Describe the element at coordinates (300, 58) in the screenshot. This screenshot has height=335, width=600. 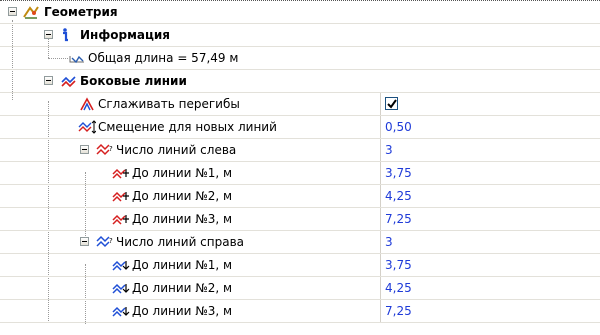
I see `total-length-row: Общая длина = 57,49 м` at that location.